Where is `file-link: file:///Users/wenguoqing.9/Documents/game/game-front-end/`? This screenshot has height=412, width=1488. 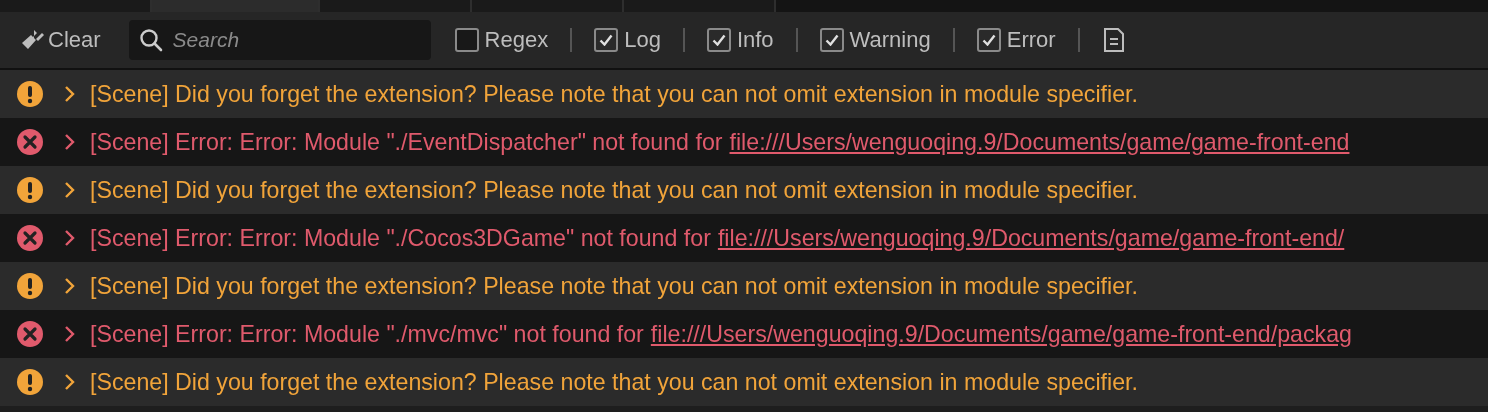 file-link: file:///Users/wenguoqing.9/Documents/game/game-front-end/ is located at coordinates (1031, 238).